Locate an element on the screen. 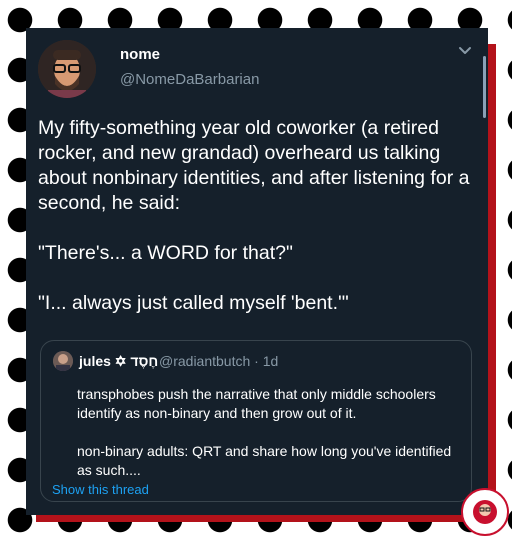 The image size is (512, 540). quote-time: 1d is located at coordinates (270, 361).